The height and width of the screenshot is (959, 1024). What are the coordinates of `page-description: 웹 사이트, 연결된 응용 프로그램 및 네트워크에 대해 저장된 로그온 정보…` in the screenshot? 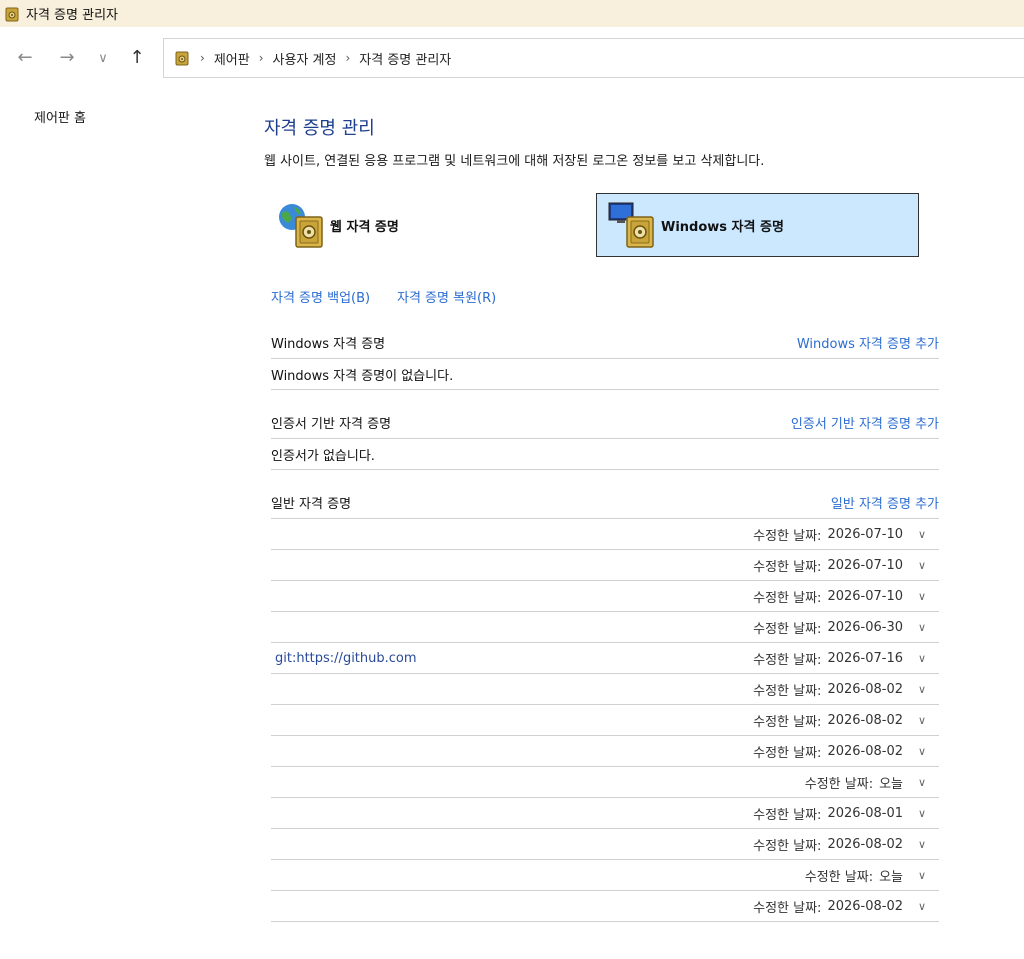 It's located at (514, 161).